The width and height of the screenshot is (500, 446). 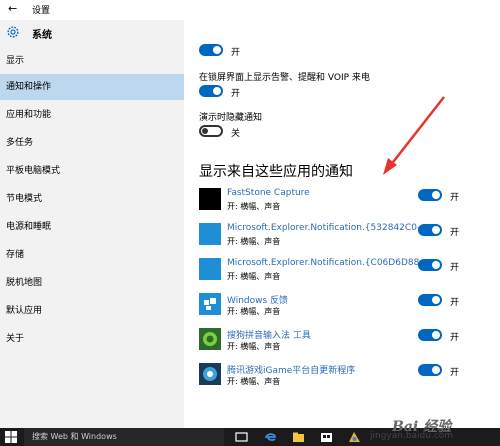 I want to click on sidebar-header: 系统, so click(x=92, y=33).